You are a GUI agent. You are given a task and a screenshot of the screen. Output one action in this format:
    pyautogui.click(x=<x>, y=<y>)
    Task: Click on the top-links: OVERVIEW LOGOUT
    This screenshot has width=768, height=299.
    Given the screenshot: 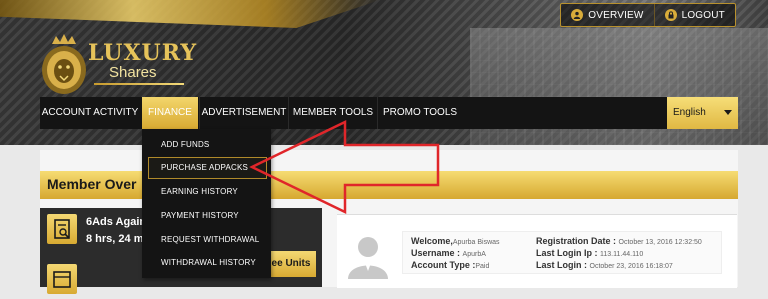 What is the action you would take?
    pyautogui.click(x=648, y=15)
    